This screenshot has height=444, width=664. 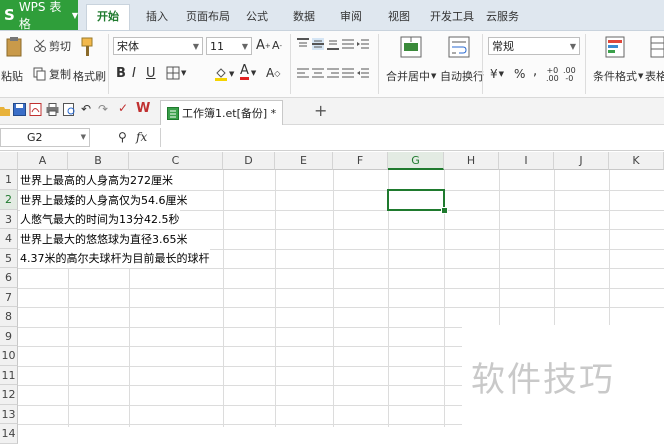 I want to click on conditional-format-button: 条件格式 ▼, so click(x=618, y=76).